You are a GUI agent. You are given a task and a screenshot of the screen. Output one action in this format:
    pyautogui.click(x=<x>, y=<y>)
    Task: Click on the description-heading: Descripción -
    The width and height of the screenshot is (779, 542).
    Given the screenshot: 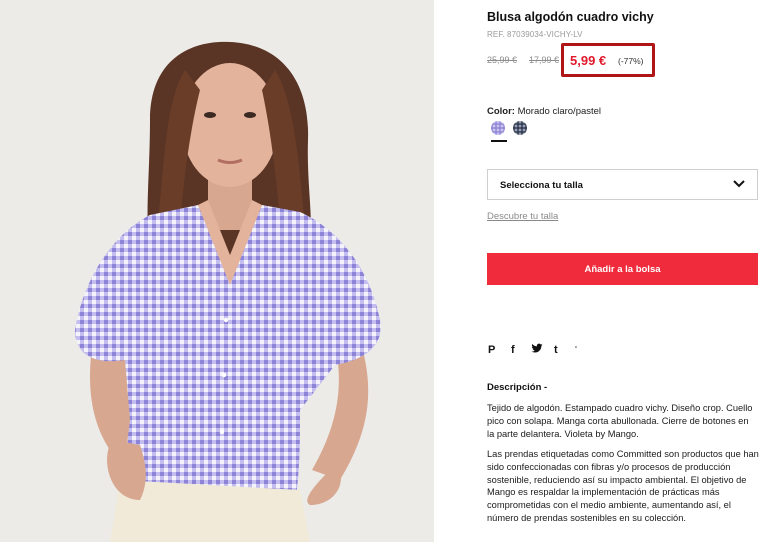 What is the action you would take?
    pyautogui.click(x=517, y=387)
    